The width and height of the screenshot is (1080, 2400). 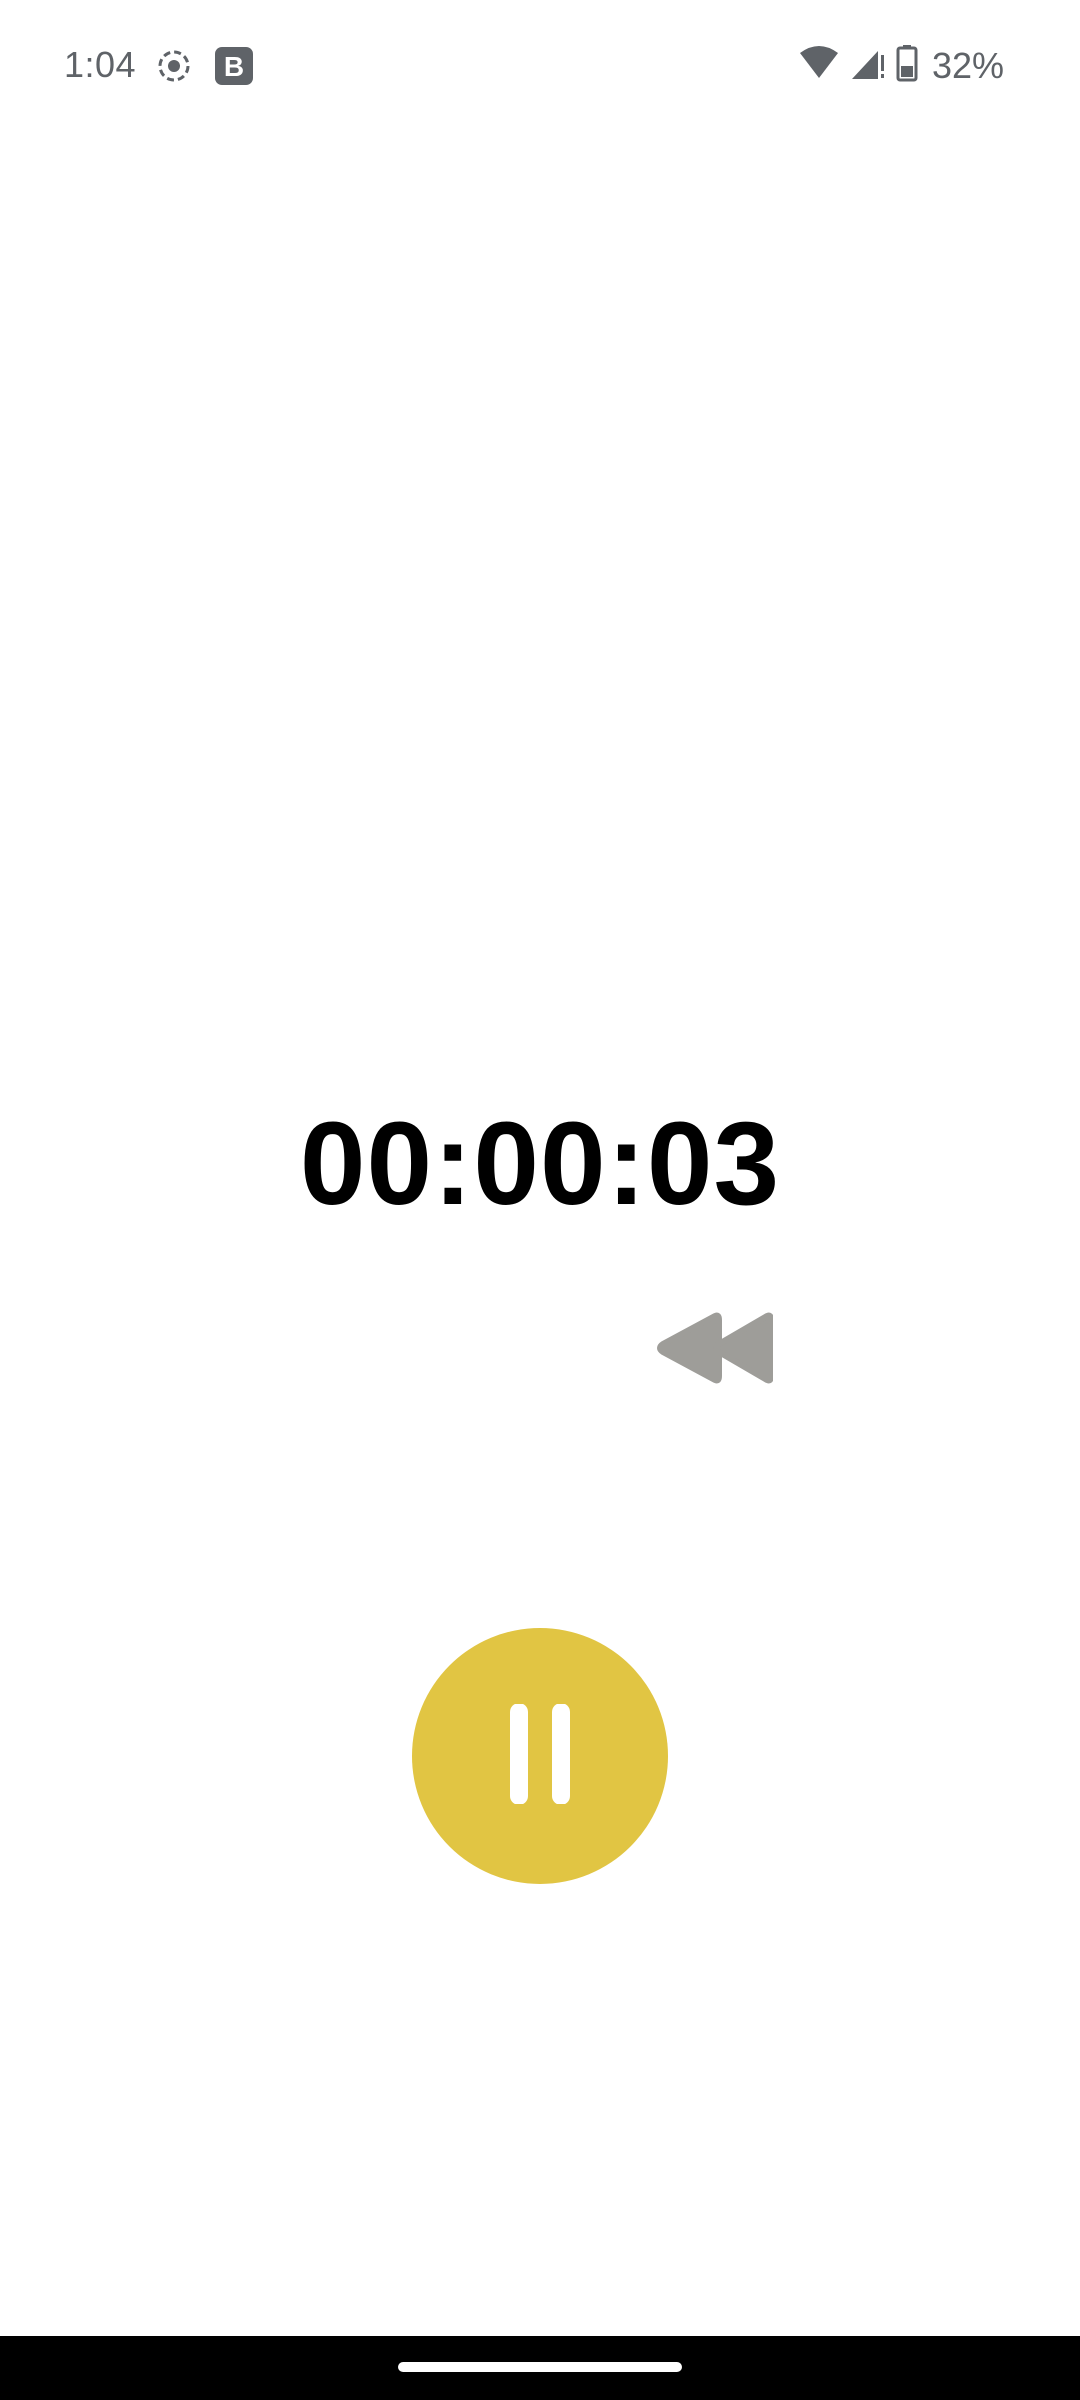 I want to click on status-system-icons: 32%, so click(x=901, y=65).